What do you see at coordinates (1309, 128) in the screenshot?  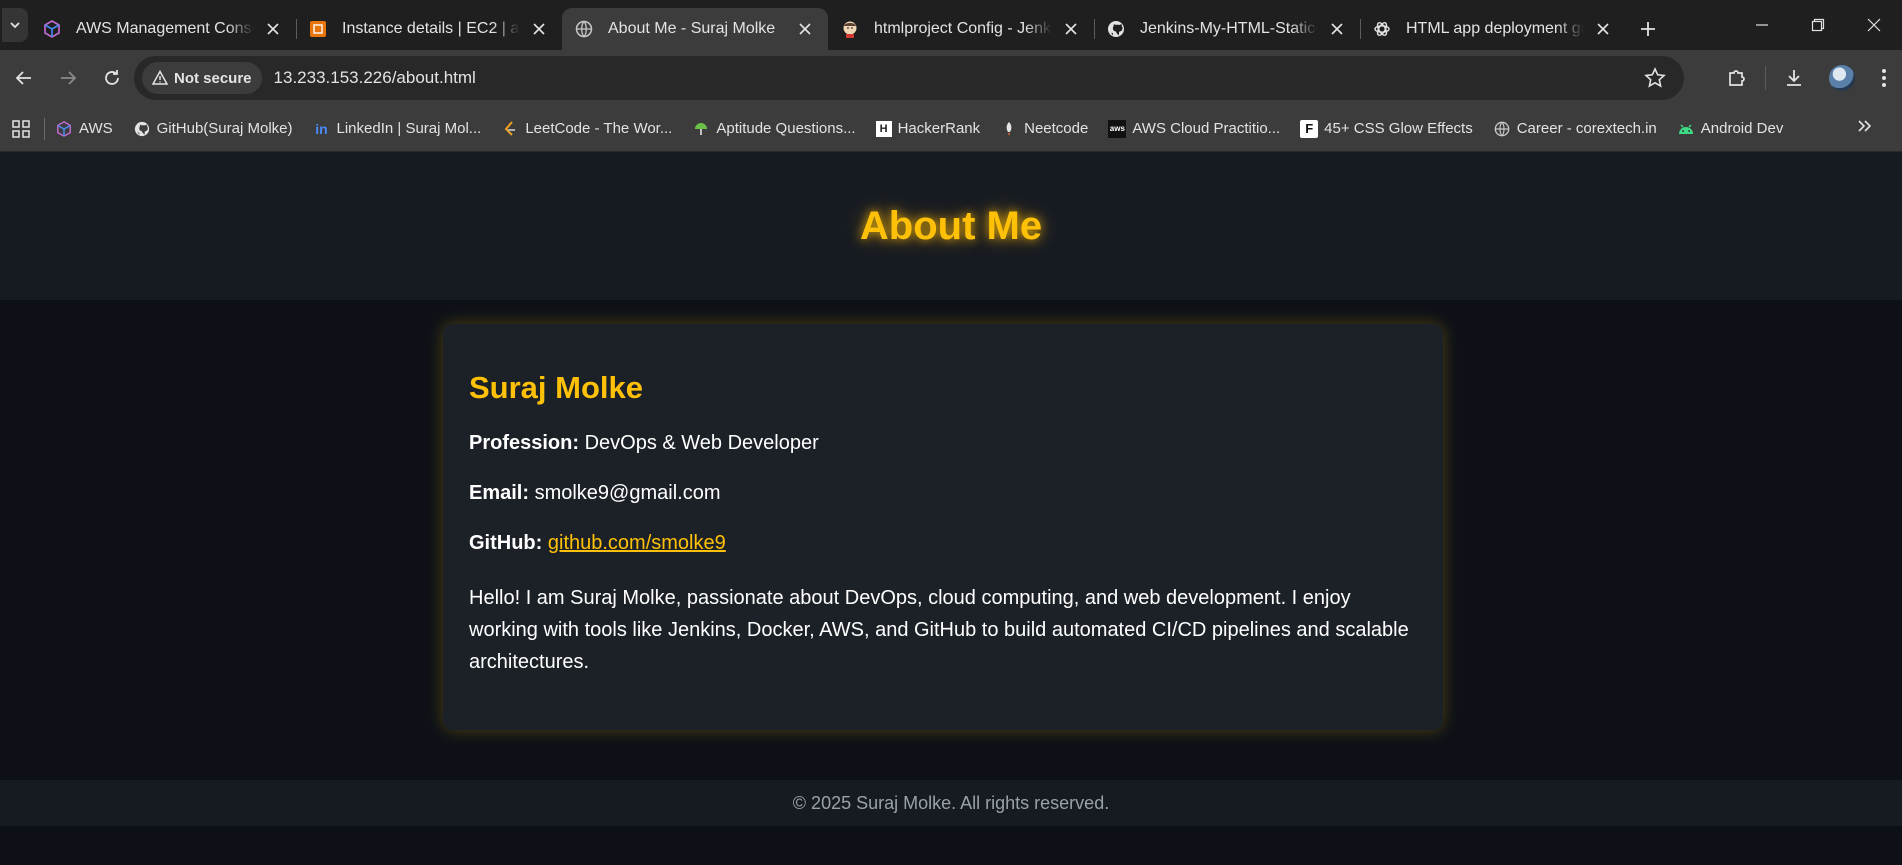 I see `f-icon: F` at bounding box center [1309, 128].